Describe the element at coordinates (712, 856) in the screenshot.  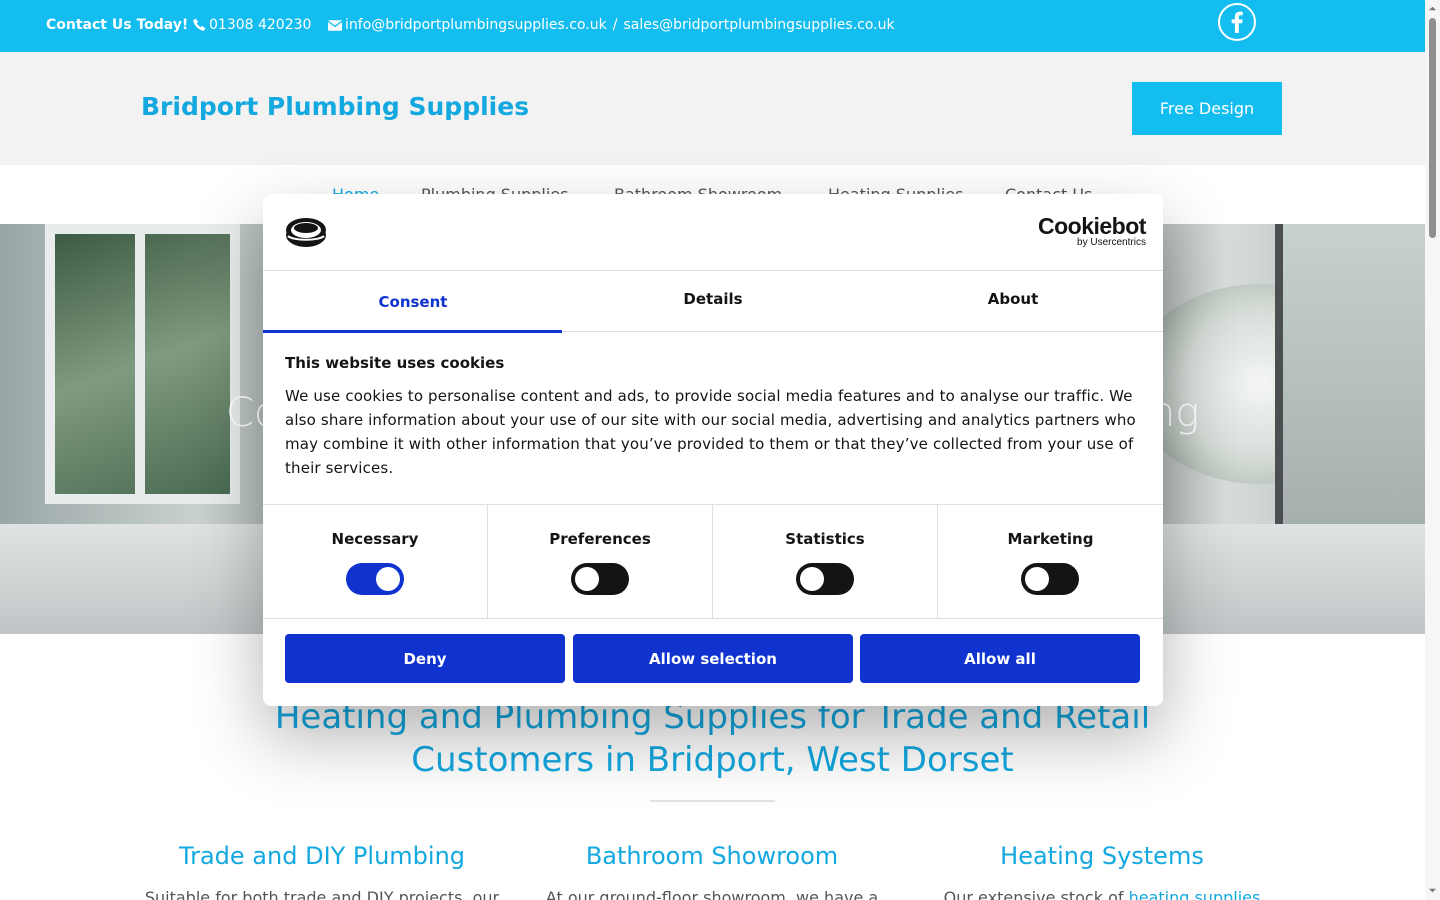
I see `column-title-bathroom: Bathroom Showroom` at that location.